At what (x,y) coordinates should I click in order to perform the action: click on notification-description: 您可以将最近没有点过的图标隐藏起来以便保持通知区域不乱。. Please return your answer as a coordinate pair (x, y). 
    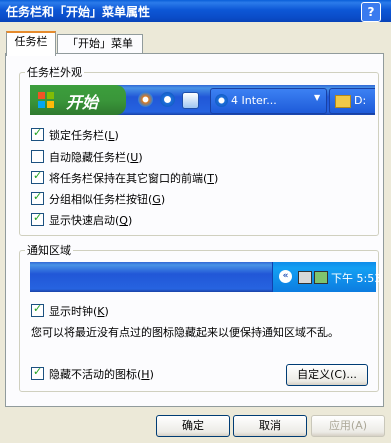
    Looking at the image, I should click on (185, 332).